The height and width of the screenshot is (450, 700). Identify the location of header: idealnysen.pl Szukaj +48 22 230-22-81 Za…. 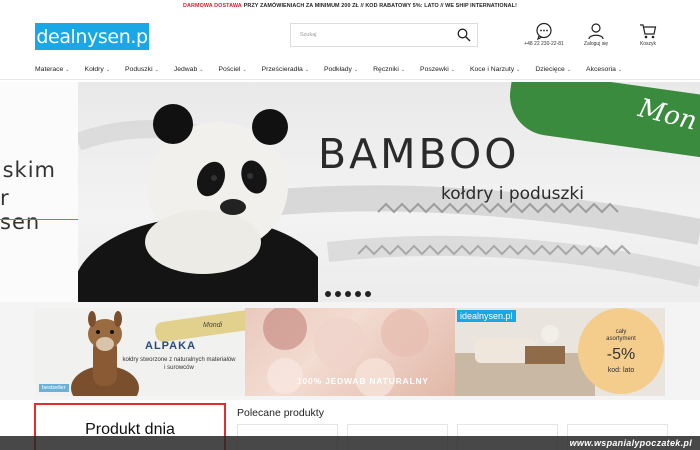
(350, 36).